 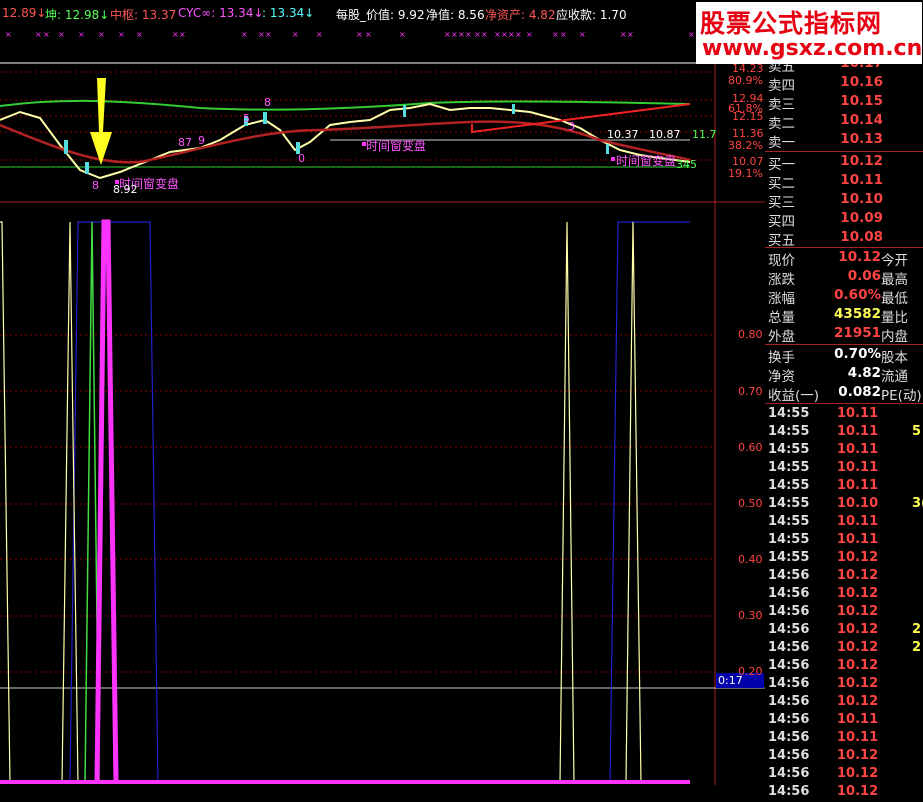 I want to click on stat-right-label: 最低, so click(x=894, y=299).